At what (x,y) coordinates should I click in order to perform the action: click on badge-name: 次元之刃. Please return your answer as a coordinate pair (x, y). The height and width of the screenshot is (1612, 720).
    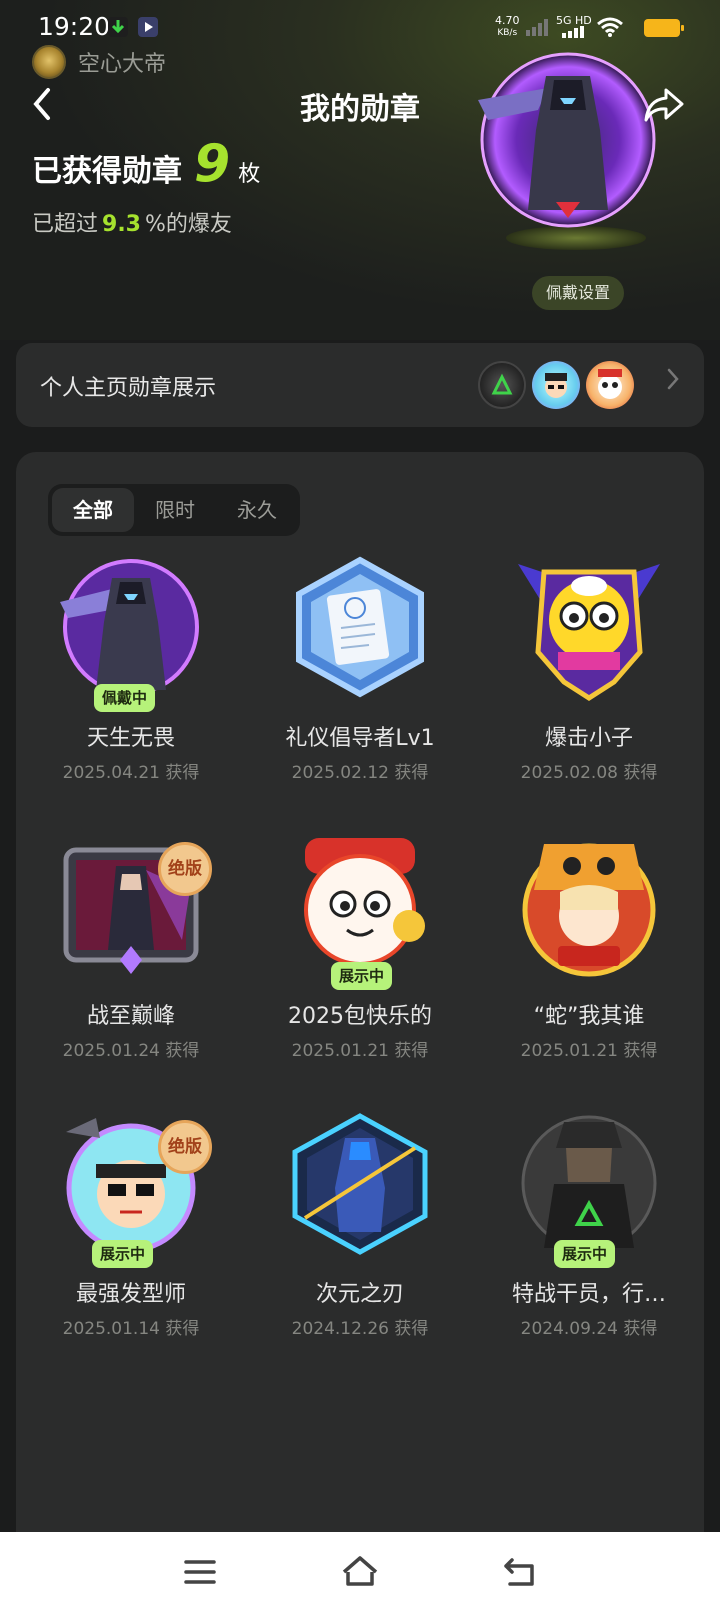
    Looking at the image, I should click on (359, 1294).